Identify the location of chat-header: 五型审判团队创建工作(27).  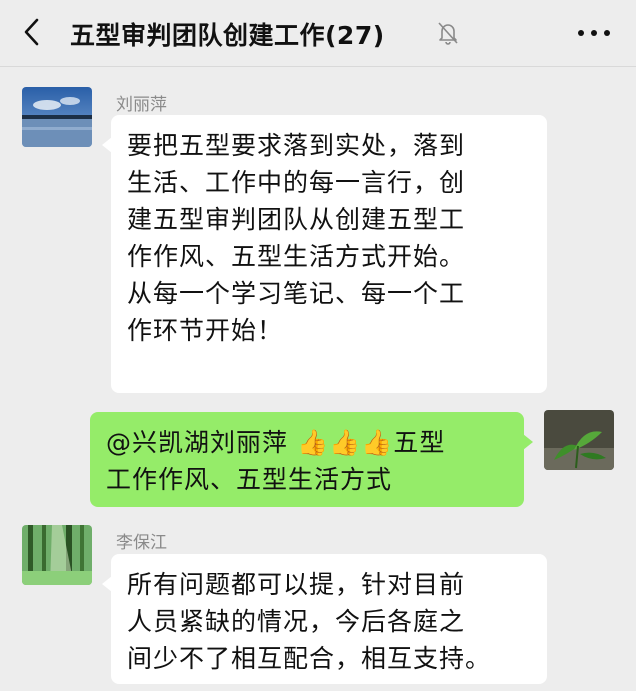
(318, 33).